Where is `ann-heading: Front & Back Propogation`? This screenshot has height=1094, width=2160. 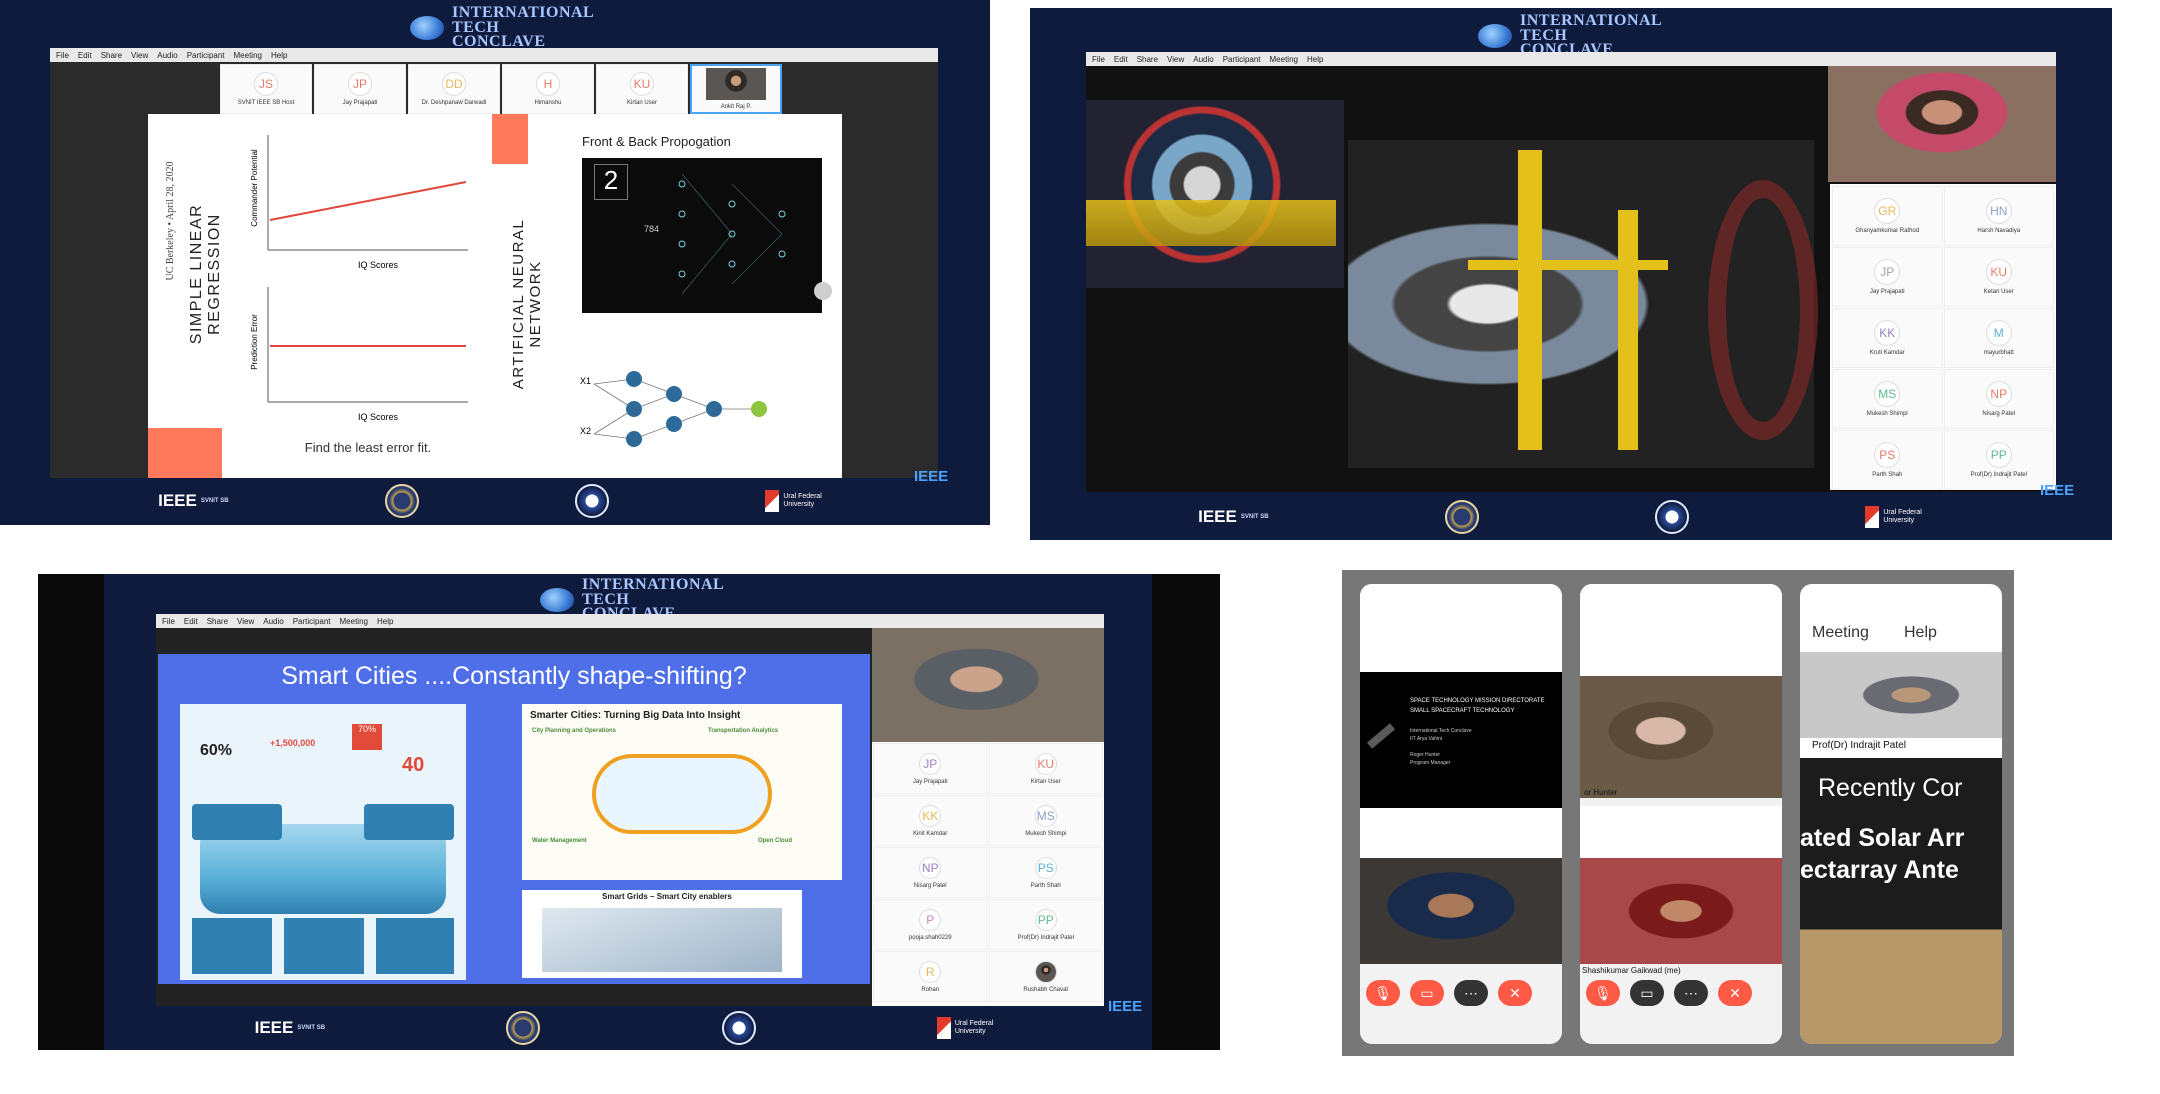
ann-heading: Front & Back Propogation is located at coordinates (656, 141).